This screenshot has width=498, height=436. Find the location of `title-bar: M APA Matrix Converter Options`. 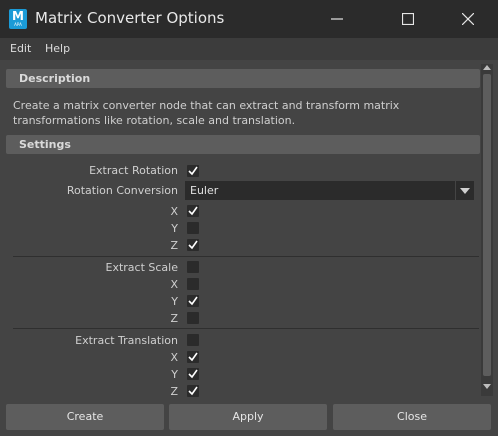

title-bar: M APA Matrix Converter Options is located at coordinates (249, 19).